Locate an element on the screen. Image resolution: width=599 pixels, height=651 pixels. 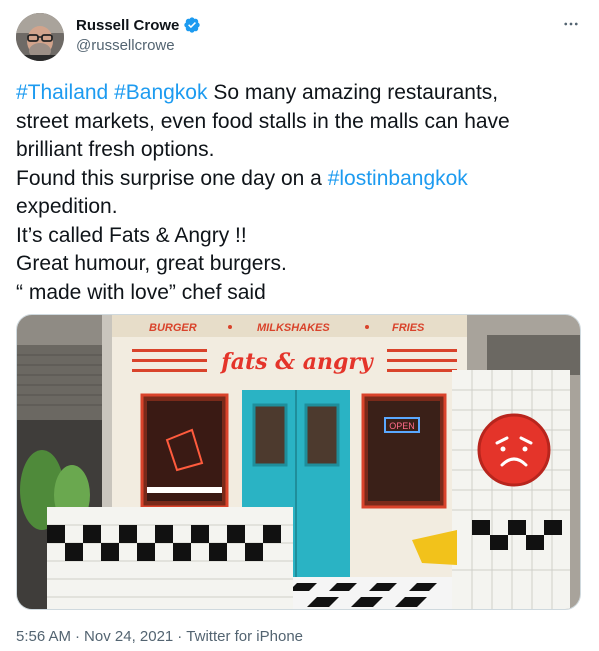
tweet-text-segment: expedition. is located at coordinates (67, 206).